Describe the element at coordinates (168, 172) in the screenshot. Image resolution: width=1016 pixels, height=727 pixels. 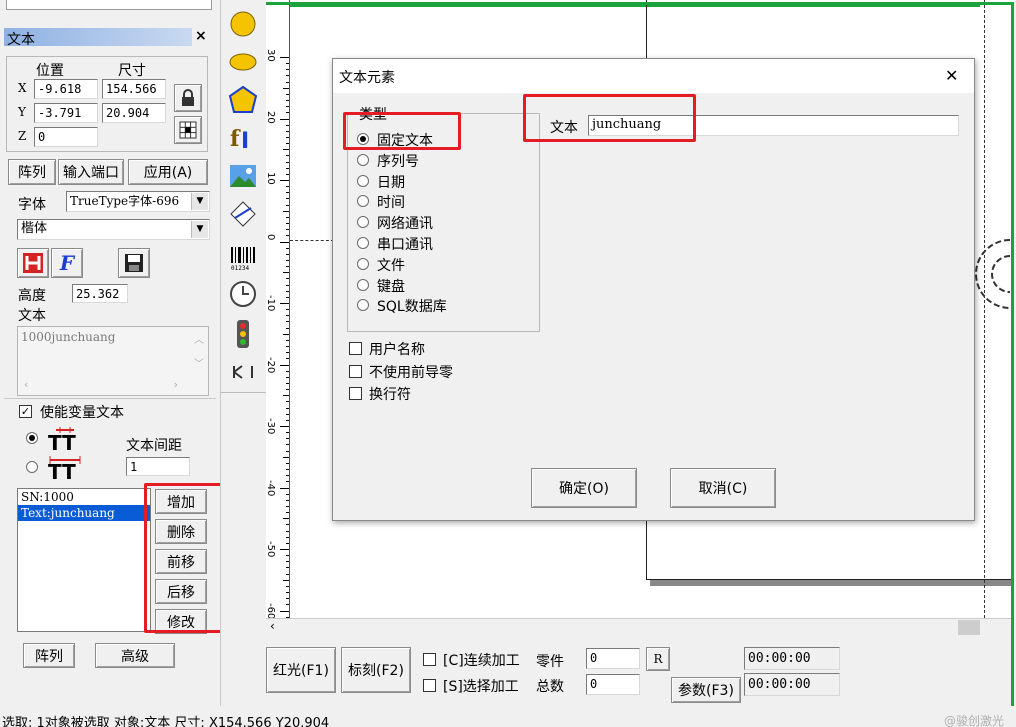
I see `apply-button: 应用(A)` at that location.